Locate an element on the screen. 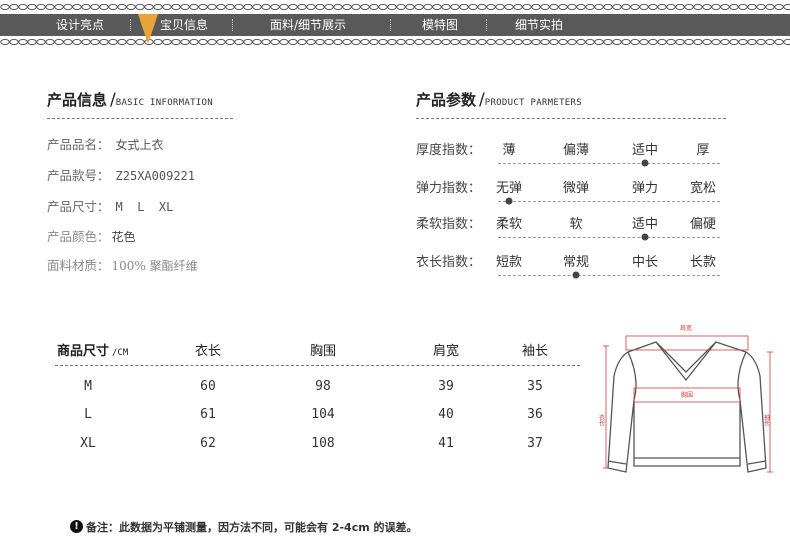 This screenshot has width=790, height=558. nav-item-design-highlights: 设计亮点 is located at coordinates (80, 25).